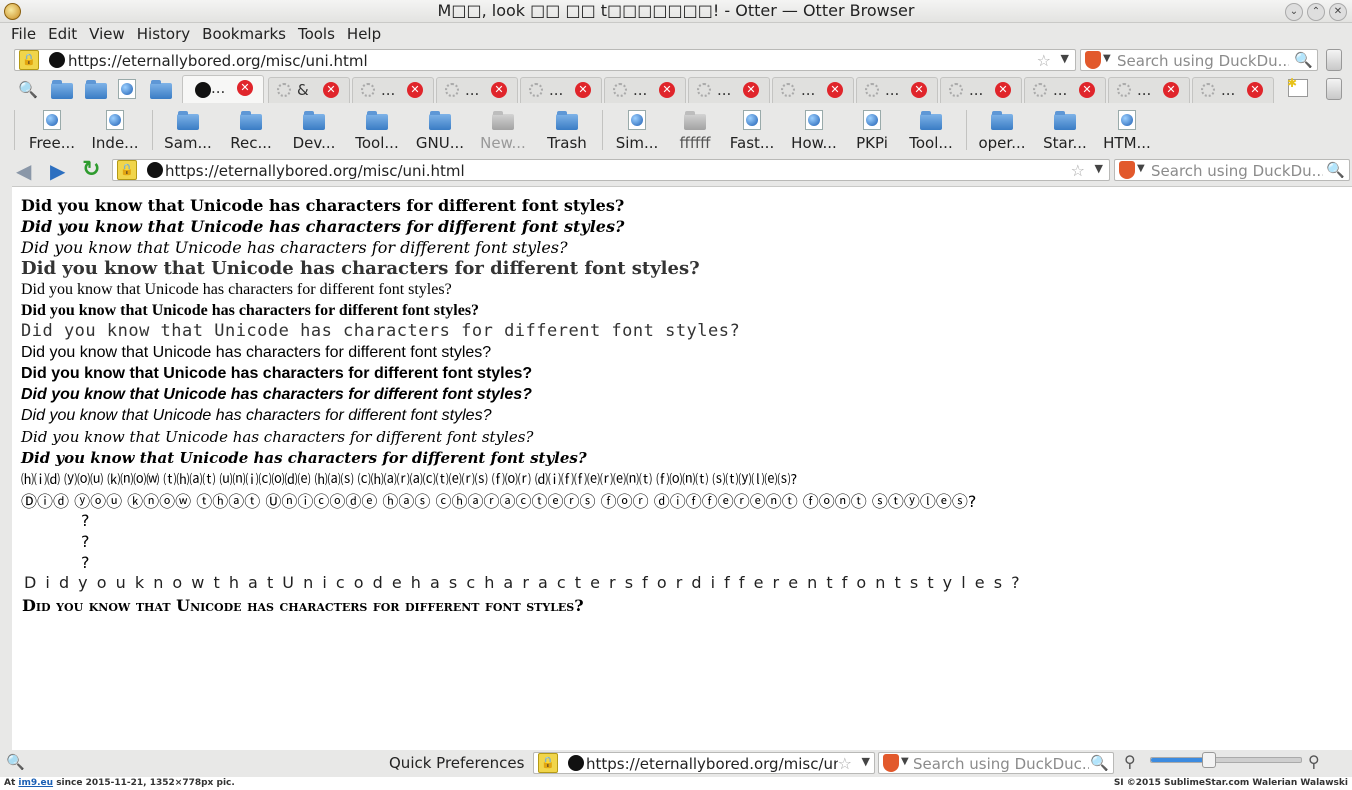 This screenshot has height=790, width=1352. Describe the element at coordinates (218, 61) in the screenshot. I see `top-address-url: https://eternallybored.org/misc/uni.html` at that location.